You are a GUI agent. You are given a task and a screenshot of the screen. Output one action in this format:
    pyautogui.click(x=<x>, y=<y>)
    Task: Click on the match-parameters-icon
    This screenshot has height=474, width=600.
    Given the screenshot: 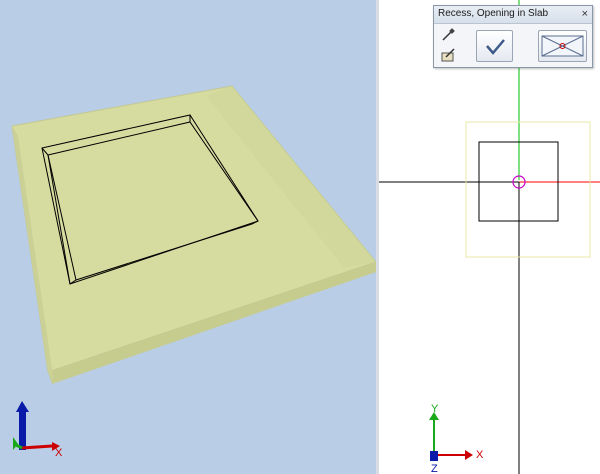 What is the action you would take?
    pyautogui.click(x=448, y=55)
    